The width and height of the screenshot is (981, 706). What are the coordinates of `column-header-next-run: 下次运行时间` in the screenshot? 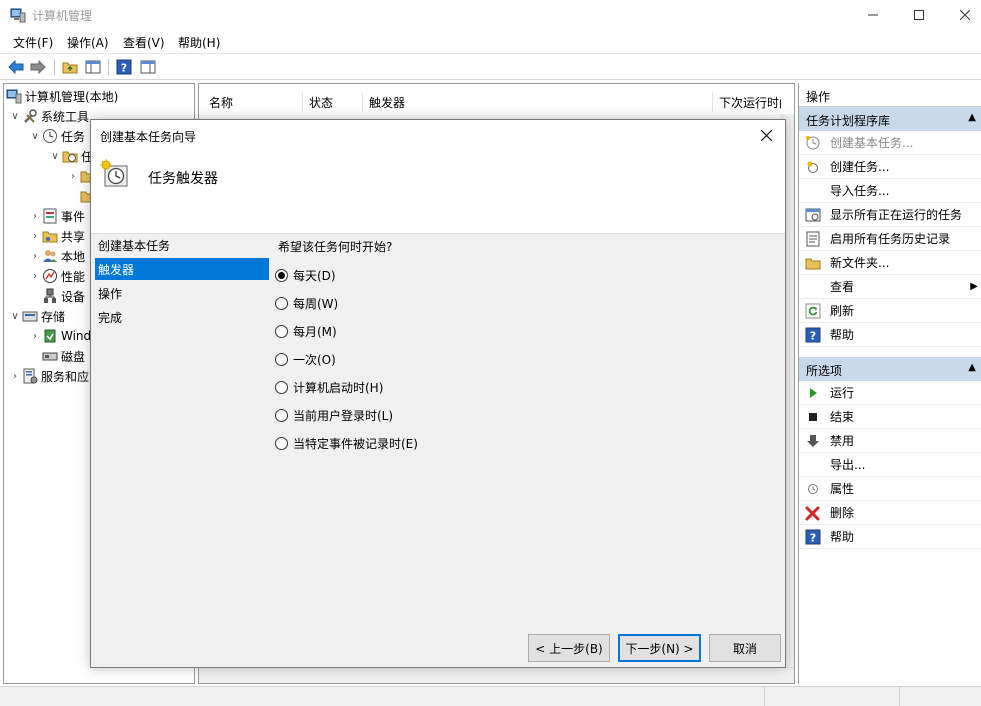 It's located at (747, 102).